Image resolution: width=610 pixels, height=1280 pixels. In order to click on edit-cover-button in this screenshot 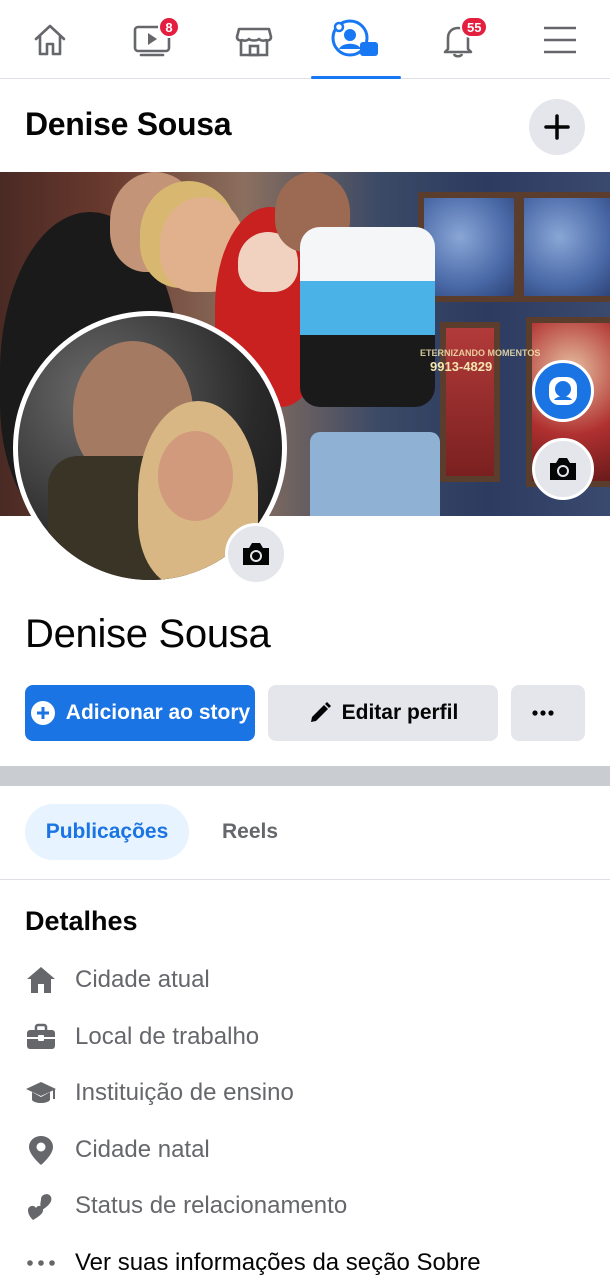, I will do `click(563, 469)`.